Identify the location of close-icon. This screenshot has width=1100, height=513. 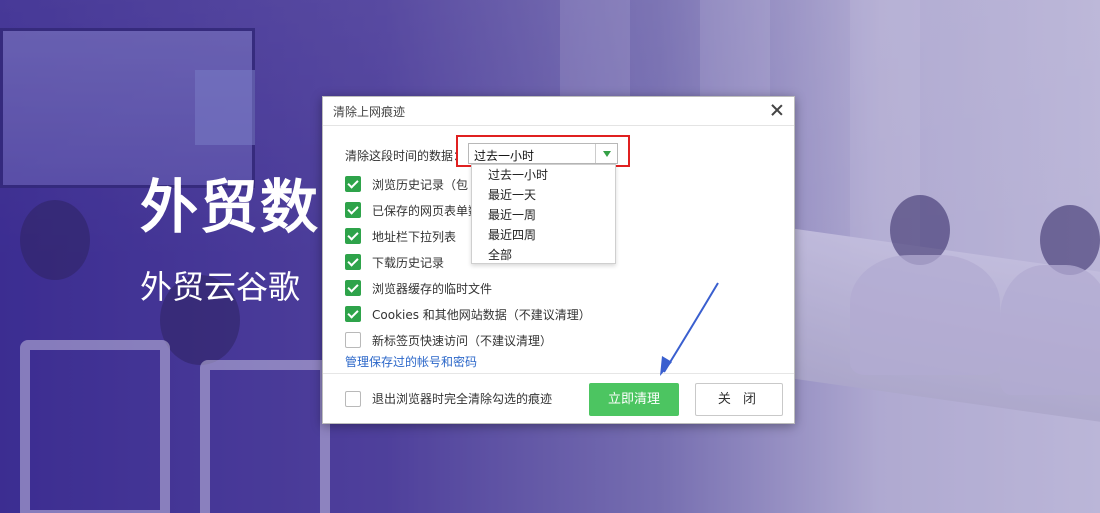
(777, 110).